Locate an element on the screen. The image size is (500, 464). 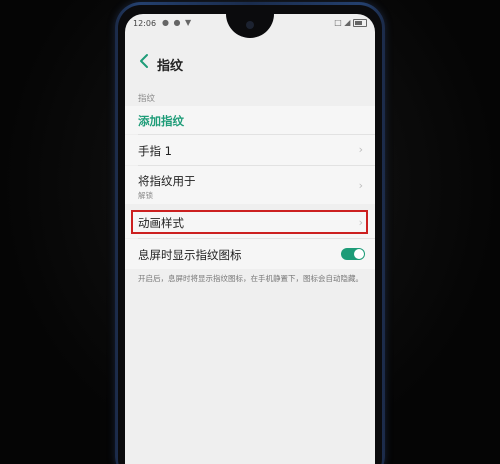
screen-off-icon-row: 息屏时显示指纹图标 is located at coordinates (250, 254).